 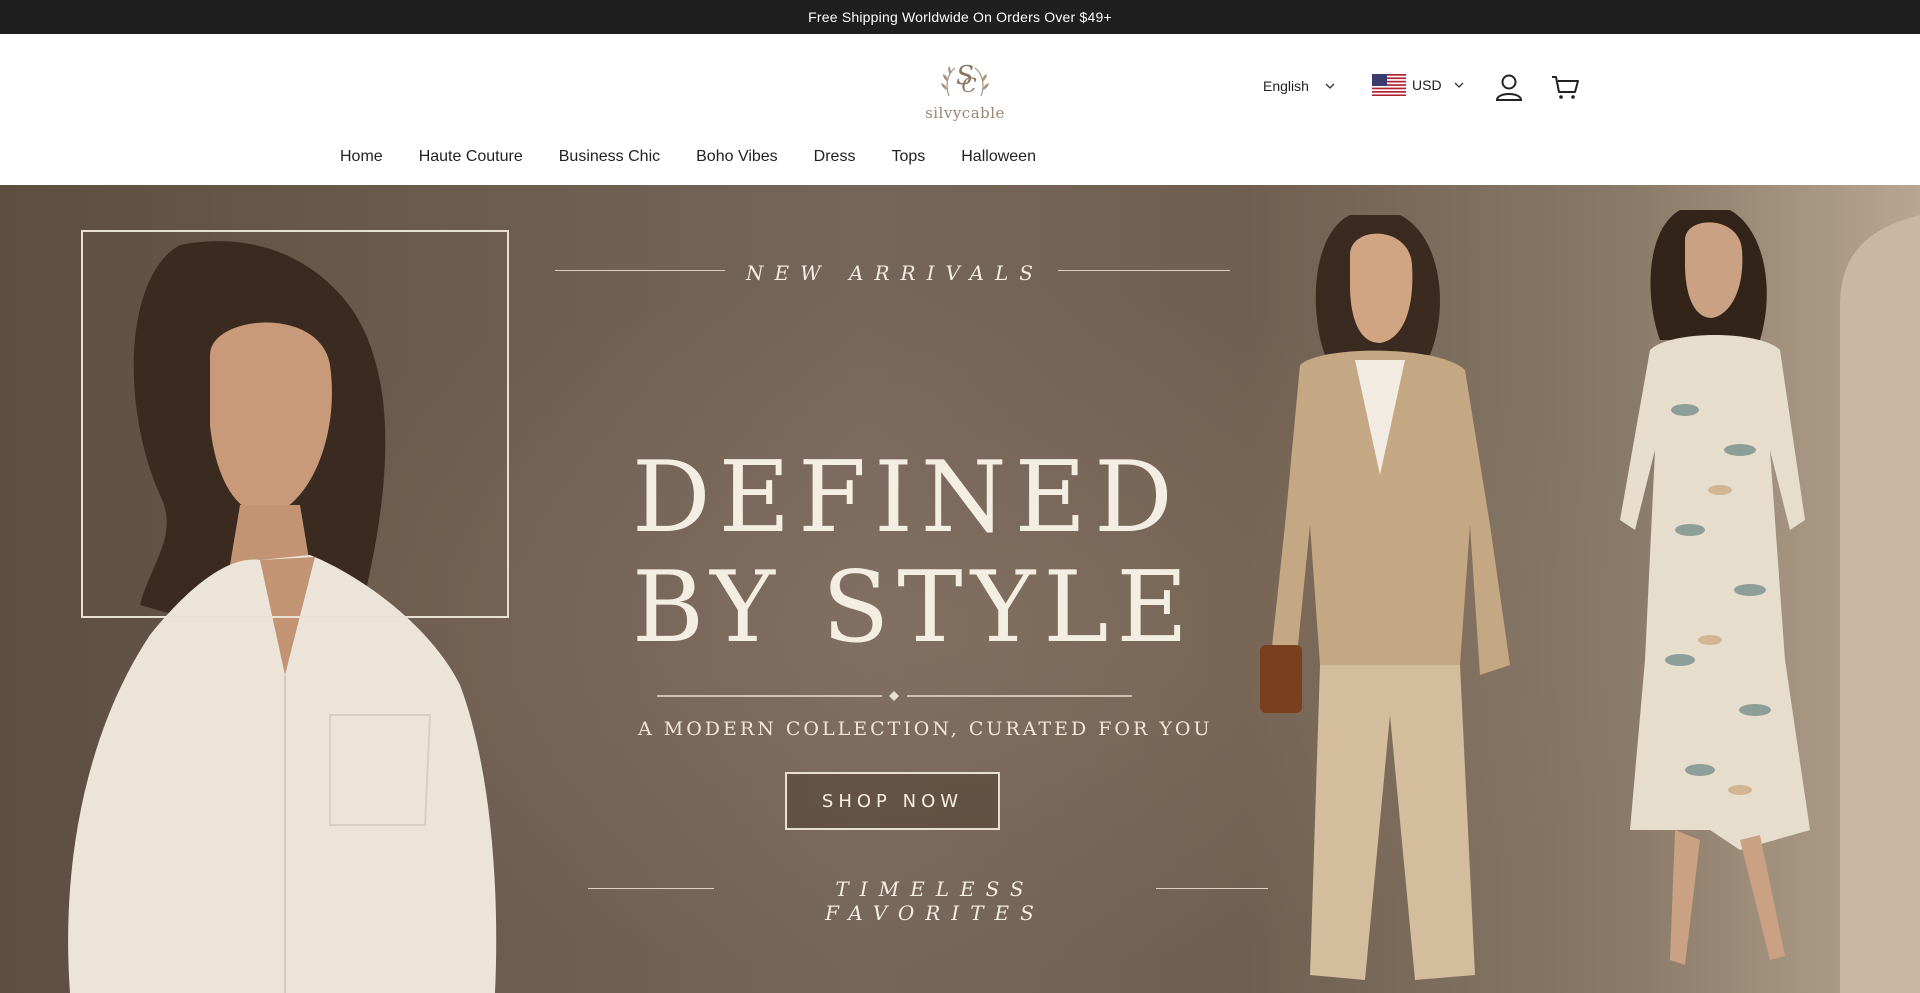 I want to click on eyebrow-line-left, so click(x=640, y=270).